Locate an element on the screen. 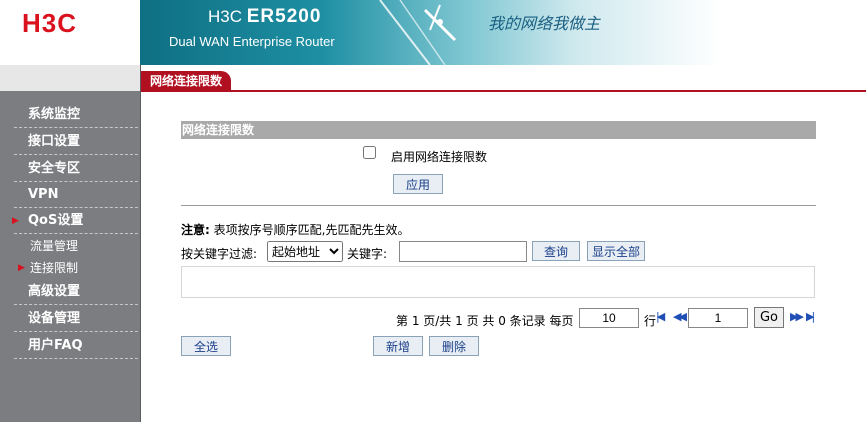 Image resolution: width=866 pixels, height=422 pixels. previous-page-icon: ◀◀ is located at coordinates (680, 316).